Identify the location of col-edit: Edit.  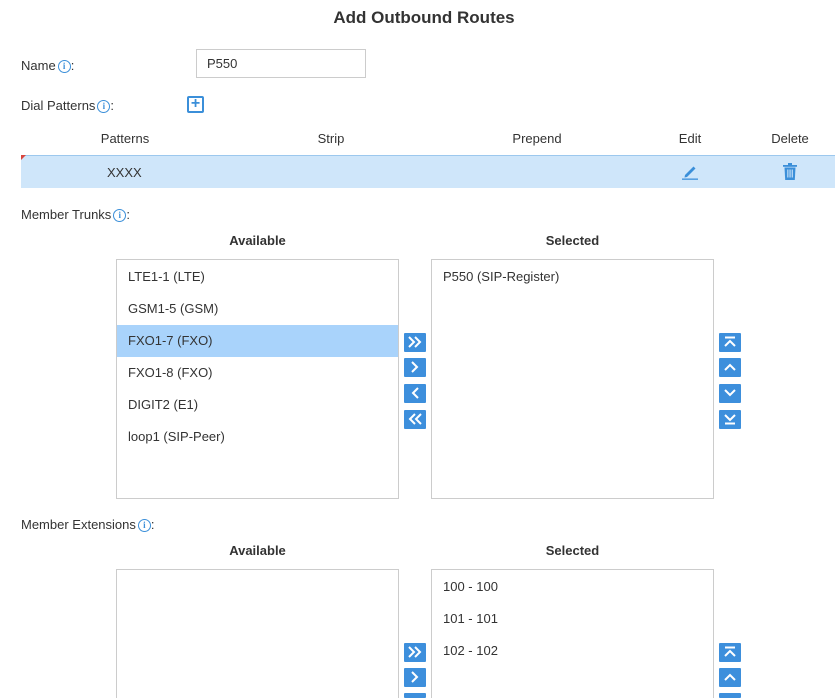
(690, 138).